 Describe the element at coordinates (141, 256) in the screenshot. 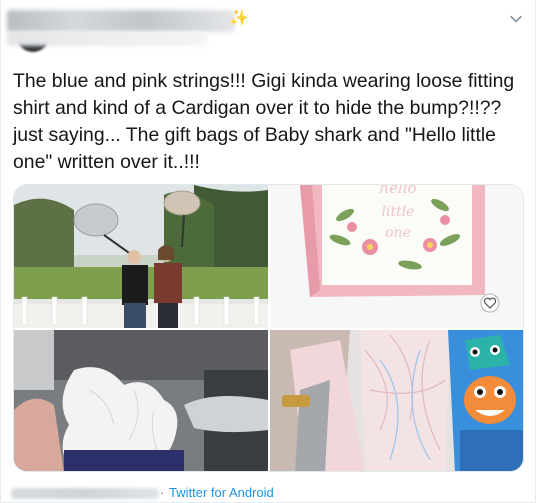

I see `photo-outdoor-balloons` at that location.